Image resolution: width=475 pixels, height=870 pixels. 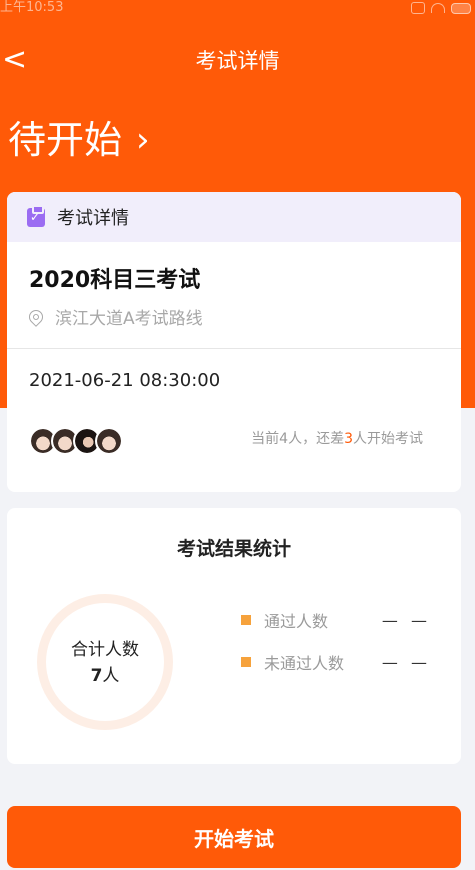 I want to click on divider, so click(x=234, y=348).